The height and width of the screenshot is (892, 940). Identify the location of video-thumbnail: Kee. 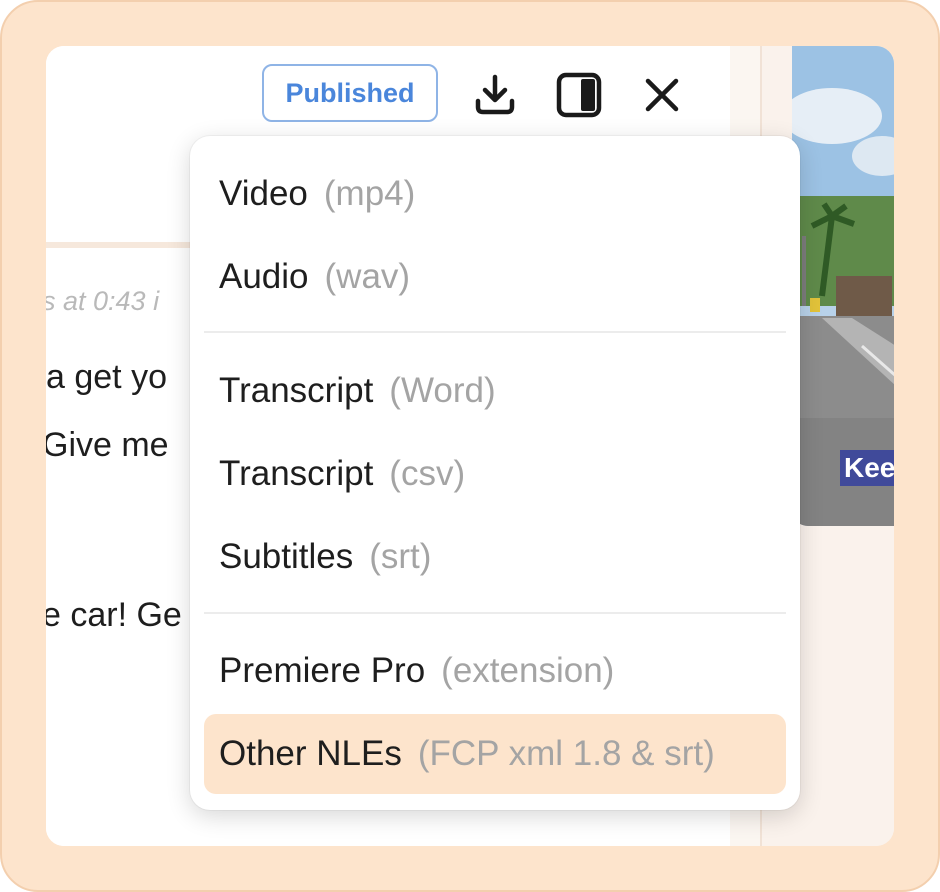
(843, 286).